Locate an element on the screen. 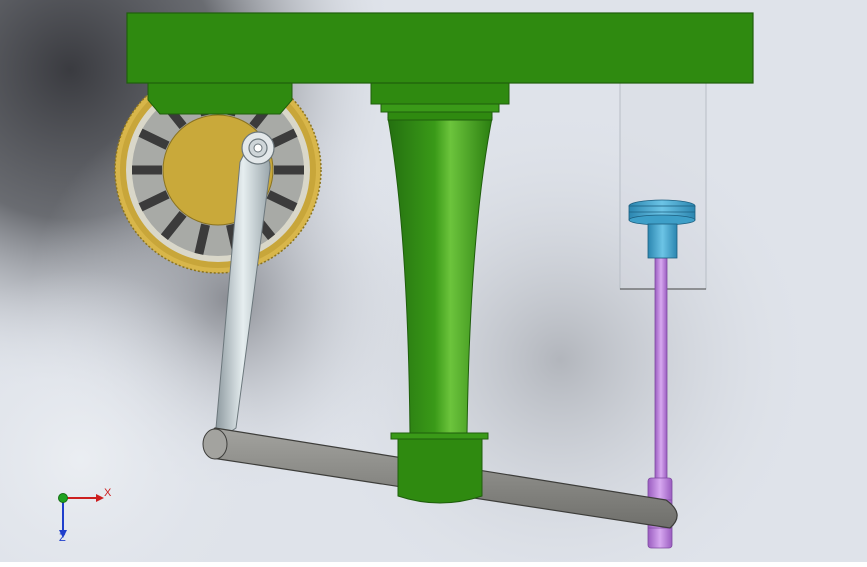 The image size is (867, 567). x-axis-label: X is located at coordinates (108, 493).